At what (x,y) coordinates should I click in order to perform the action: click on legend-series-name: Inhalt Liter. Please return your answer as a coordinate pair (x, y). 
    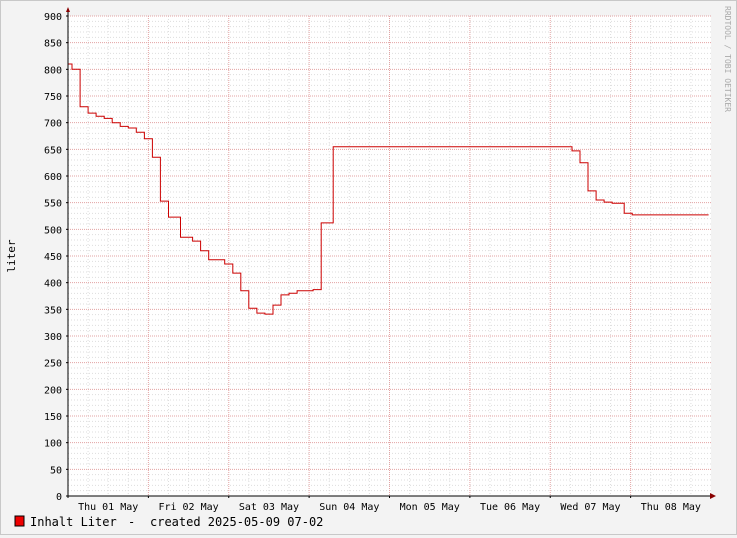
    Looking at the image, I should click on (73, 522).